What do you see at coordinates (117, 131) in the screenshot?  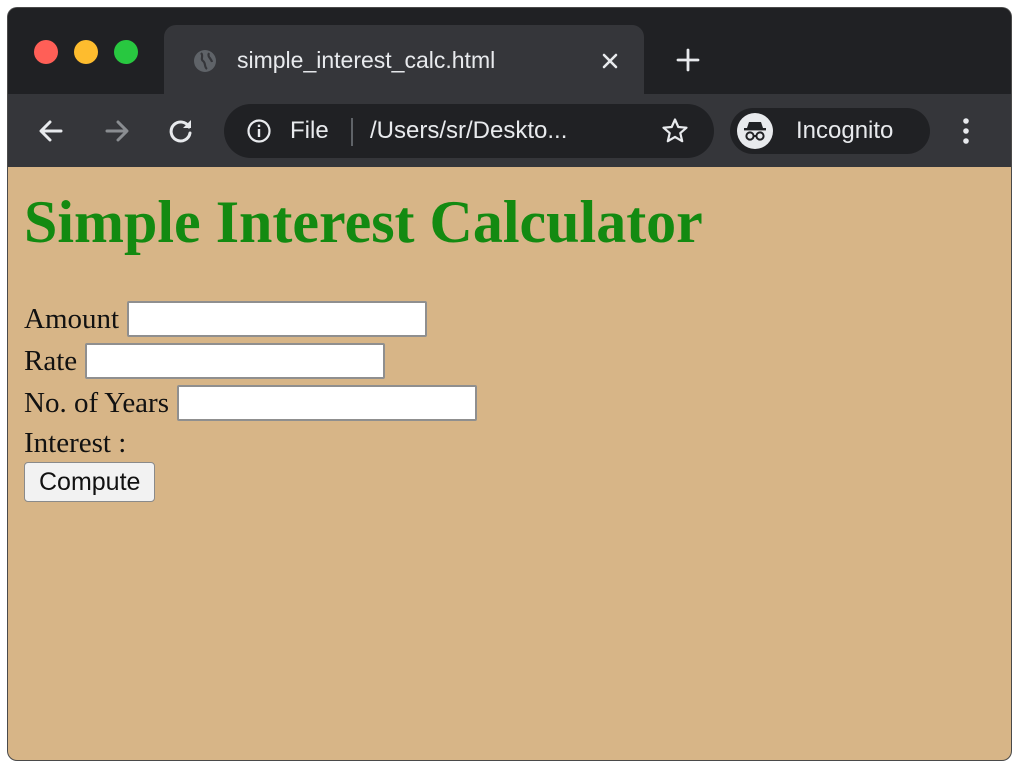 I see `forward-arrow-icon` at bounding box center [117, 131].